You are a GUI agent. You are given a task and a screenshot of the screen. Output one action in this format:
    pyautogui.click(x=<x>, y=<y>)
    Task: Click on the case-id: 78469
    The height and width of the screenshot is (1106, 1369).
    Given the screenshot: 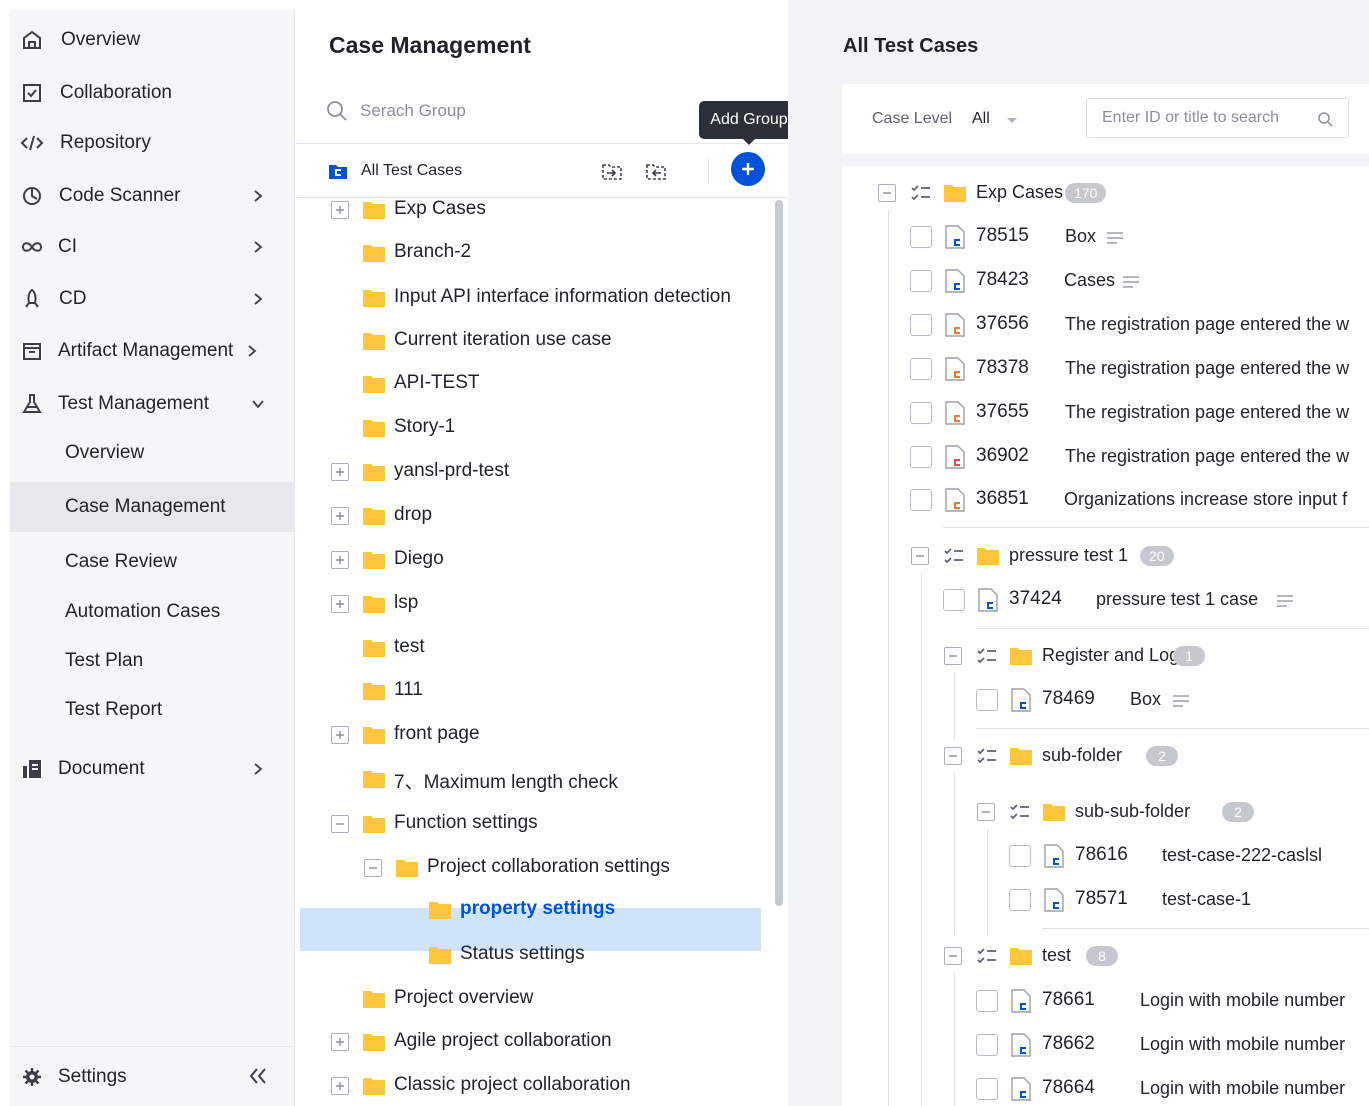 What is the action you would take?
    pyautogui.click(x=1068, y=699)
    